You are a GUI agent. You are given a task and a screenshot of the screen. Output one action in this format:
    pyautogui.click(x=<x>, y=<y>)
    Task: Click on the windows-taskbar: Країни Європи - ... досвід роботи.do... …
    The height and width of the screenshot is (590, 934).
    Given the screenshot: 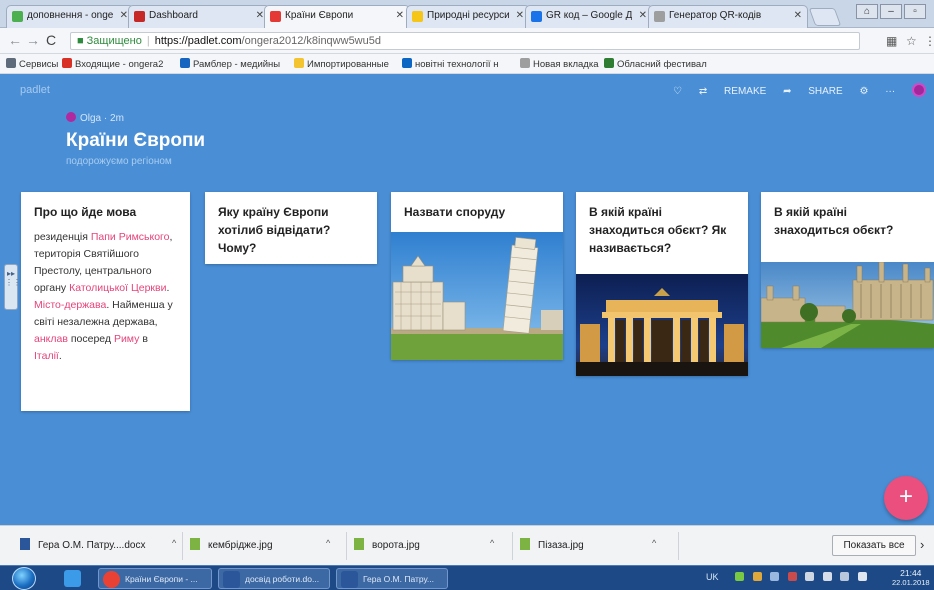 What is the action you would take?
    pyautogui.click(x=467, y=577)
    